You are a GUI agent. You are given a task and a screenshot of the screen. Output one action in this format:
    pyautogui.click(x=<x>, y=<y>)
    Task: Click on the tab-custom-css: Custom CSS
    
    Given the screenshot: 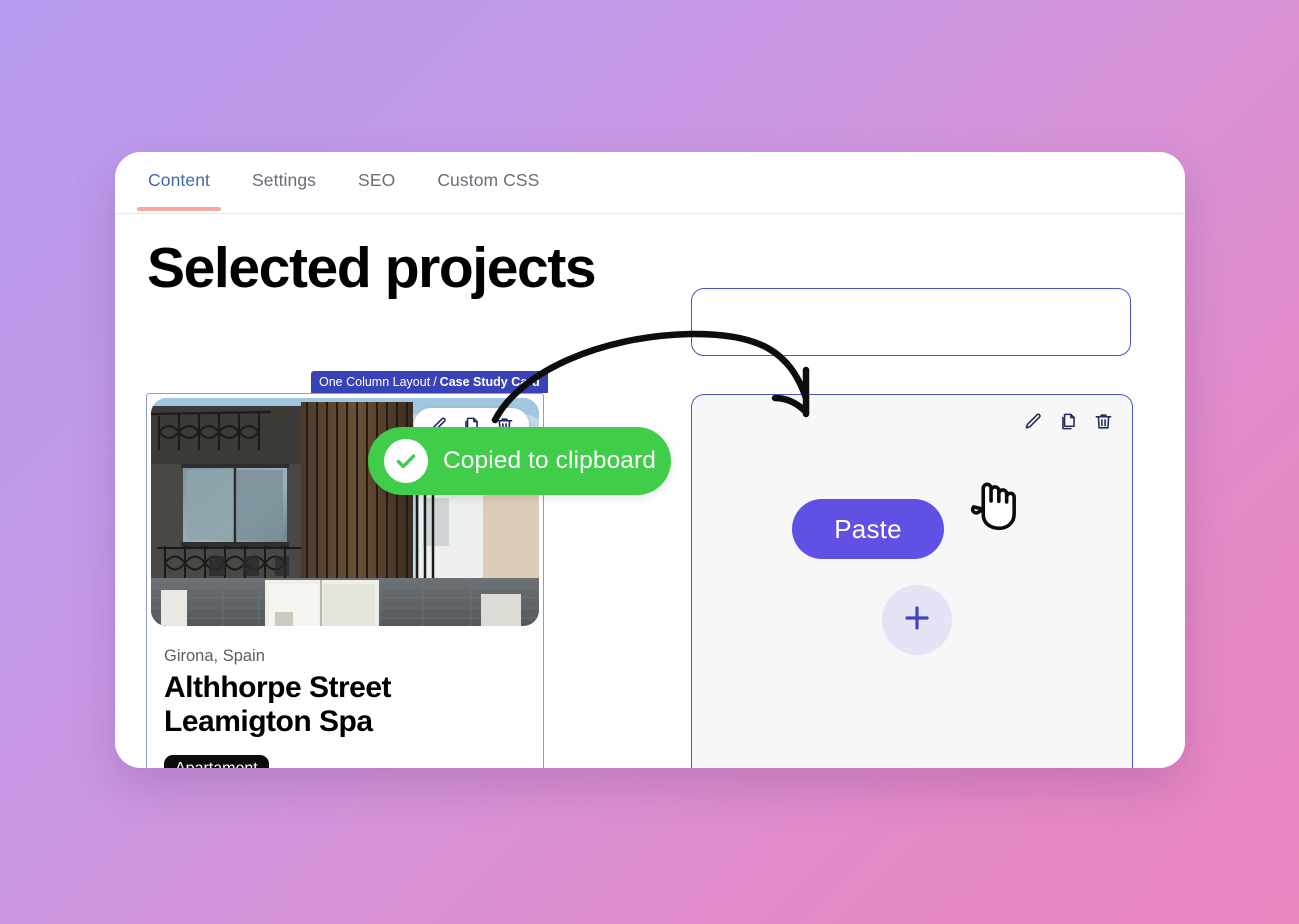 What is the action you would take?
    pyautogui.click(x=488, y=190)
    